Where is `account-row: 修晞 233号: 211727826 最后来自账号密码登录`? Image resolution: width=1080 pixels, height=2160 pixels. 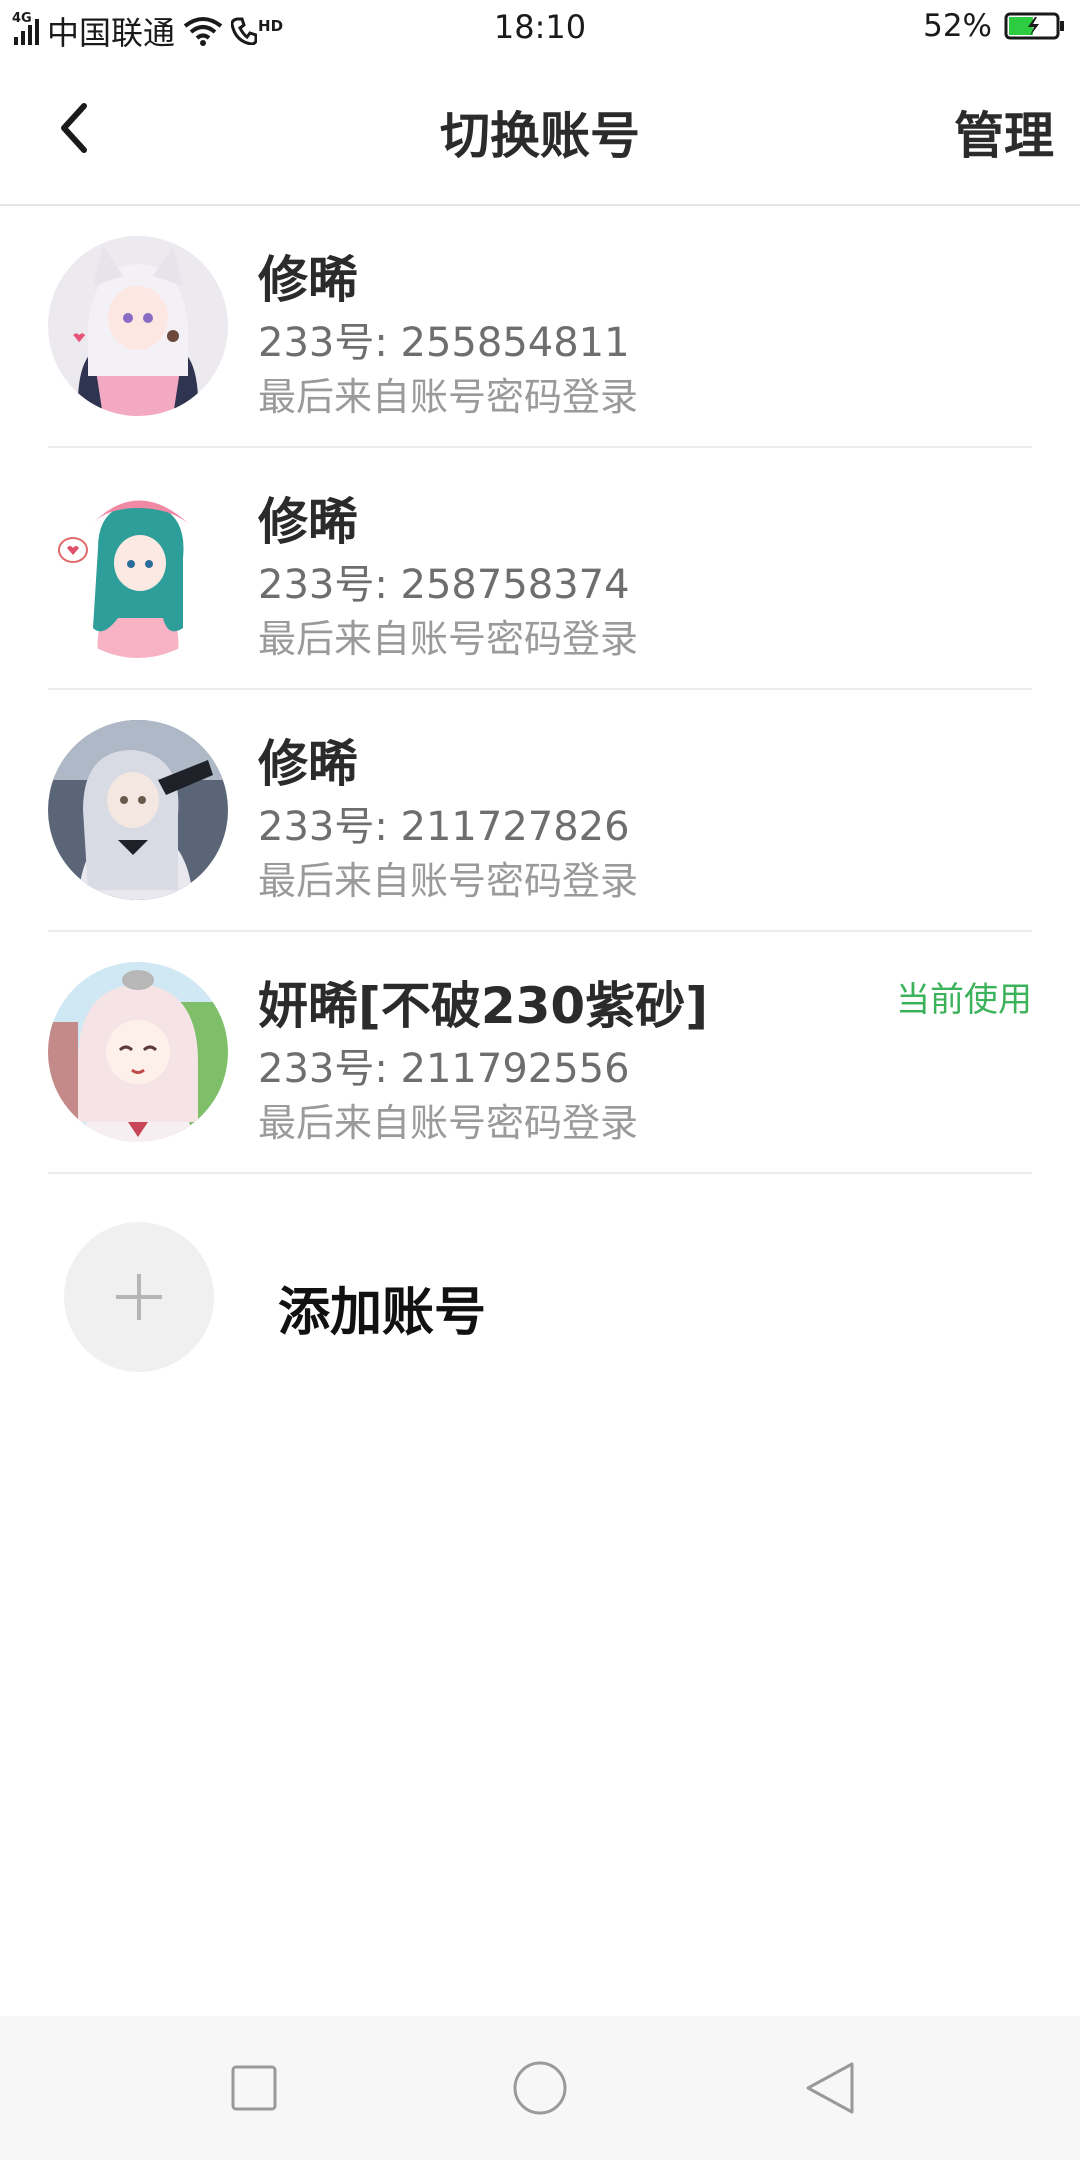
account-row: 修晞 233号: 211727826 最后来自账号密码登录 is located at coordinates (540, 811).